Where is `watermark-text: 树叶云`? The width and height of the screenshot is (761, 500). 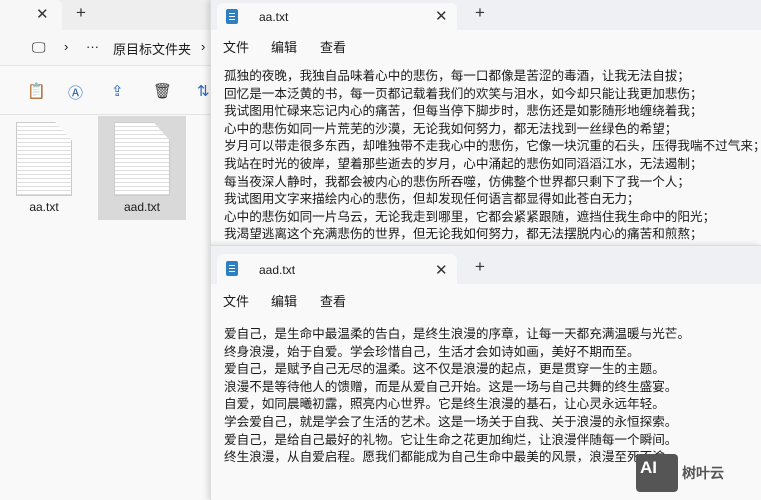
watermark-text: 树叶云 is located at coordinates (703, 473).